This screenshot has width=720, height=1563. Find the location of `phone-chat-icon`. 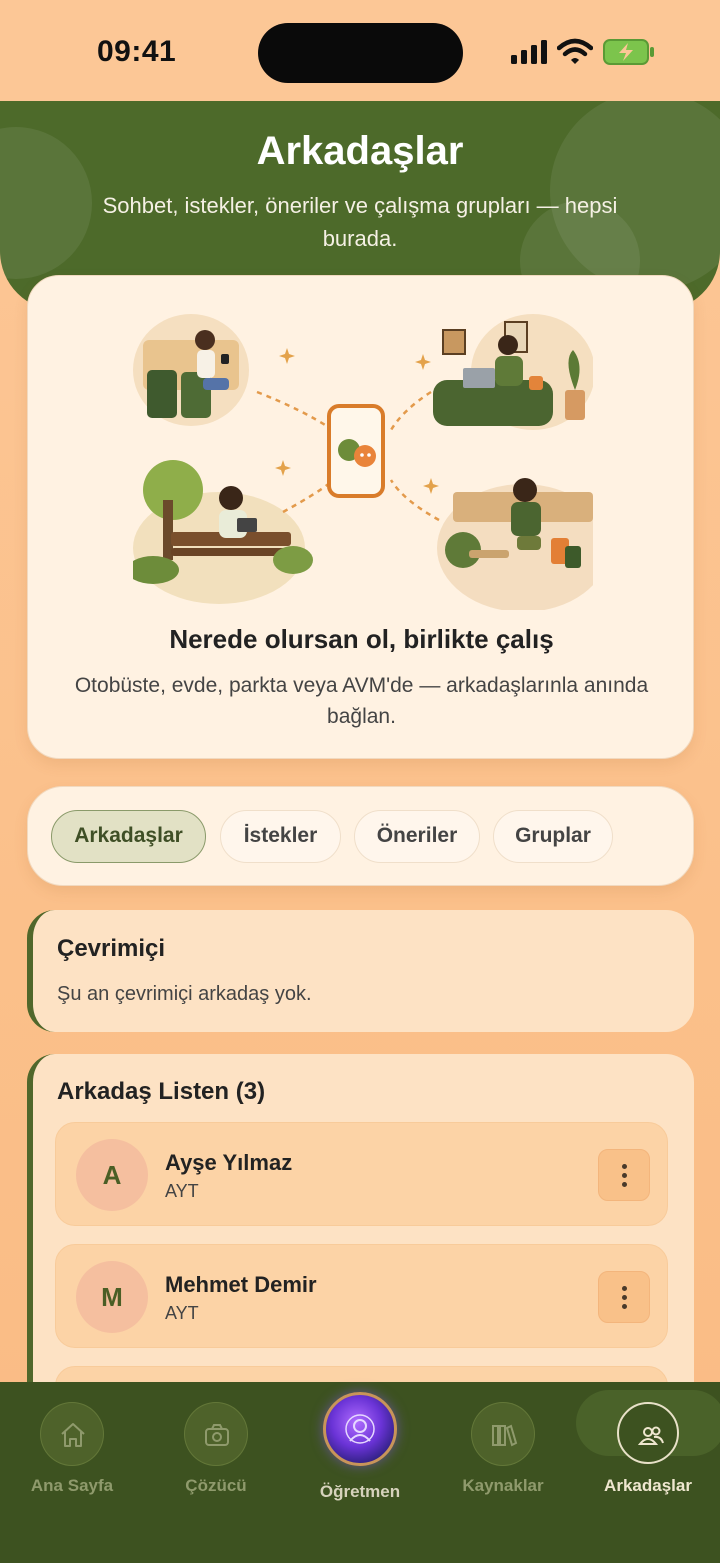

phone-chat-icon is located at coordinates (356, 451).